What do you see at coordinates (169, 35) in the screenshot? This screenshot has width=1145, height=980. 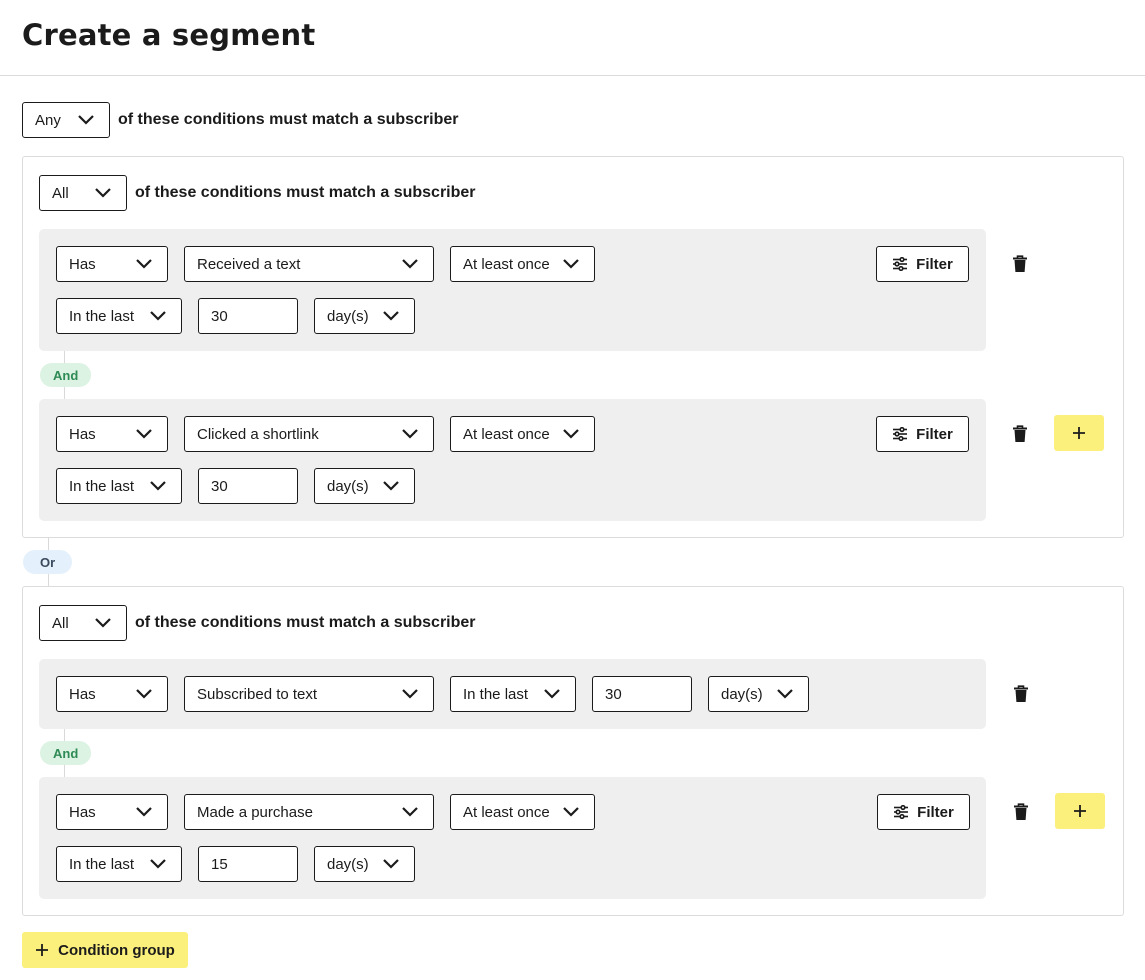 I see `page-title: Create a segment` at bounding box center [169, 35].